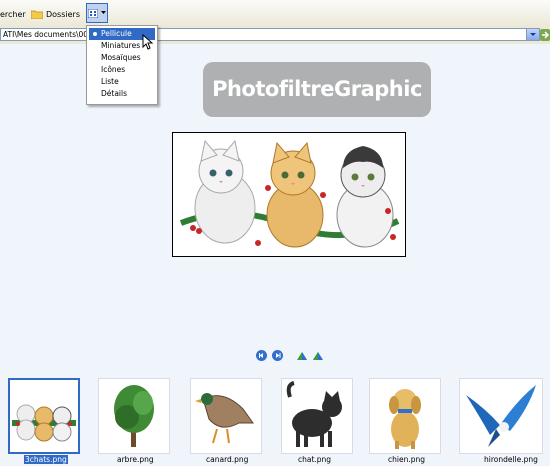 Image resolution: width=550 pixels, height=466 pixels. Describe the element at coordinates (93, 13) in the screenshot. I see `view-grid-icon` at that location.